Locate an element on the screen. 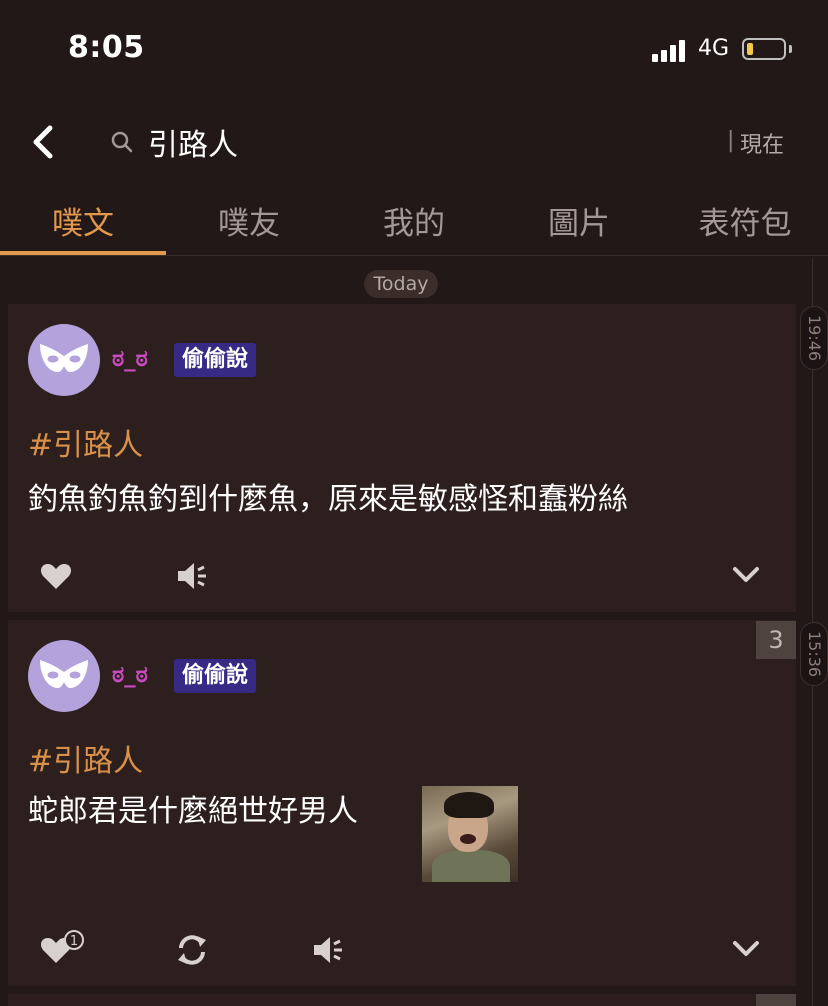  timestamp: 19:46 is located at coordinates (814, 338).